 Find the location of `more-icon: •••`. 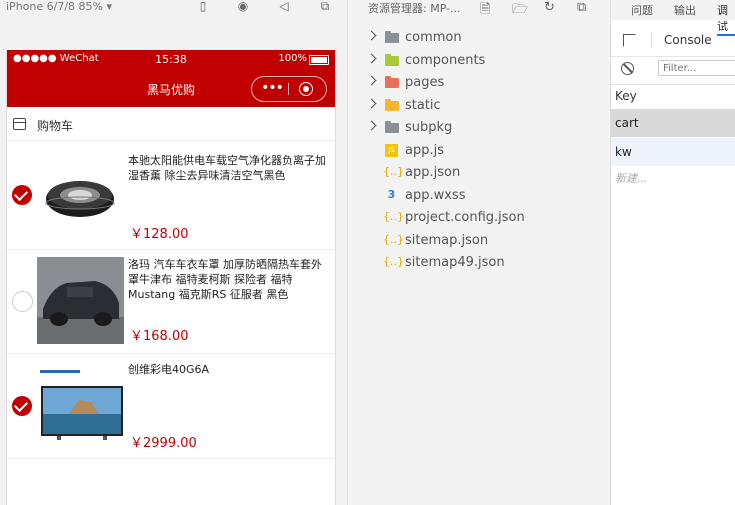

more-icon: ••• is located at coordinates (272, 89).